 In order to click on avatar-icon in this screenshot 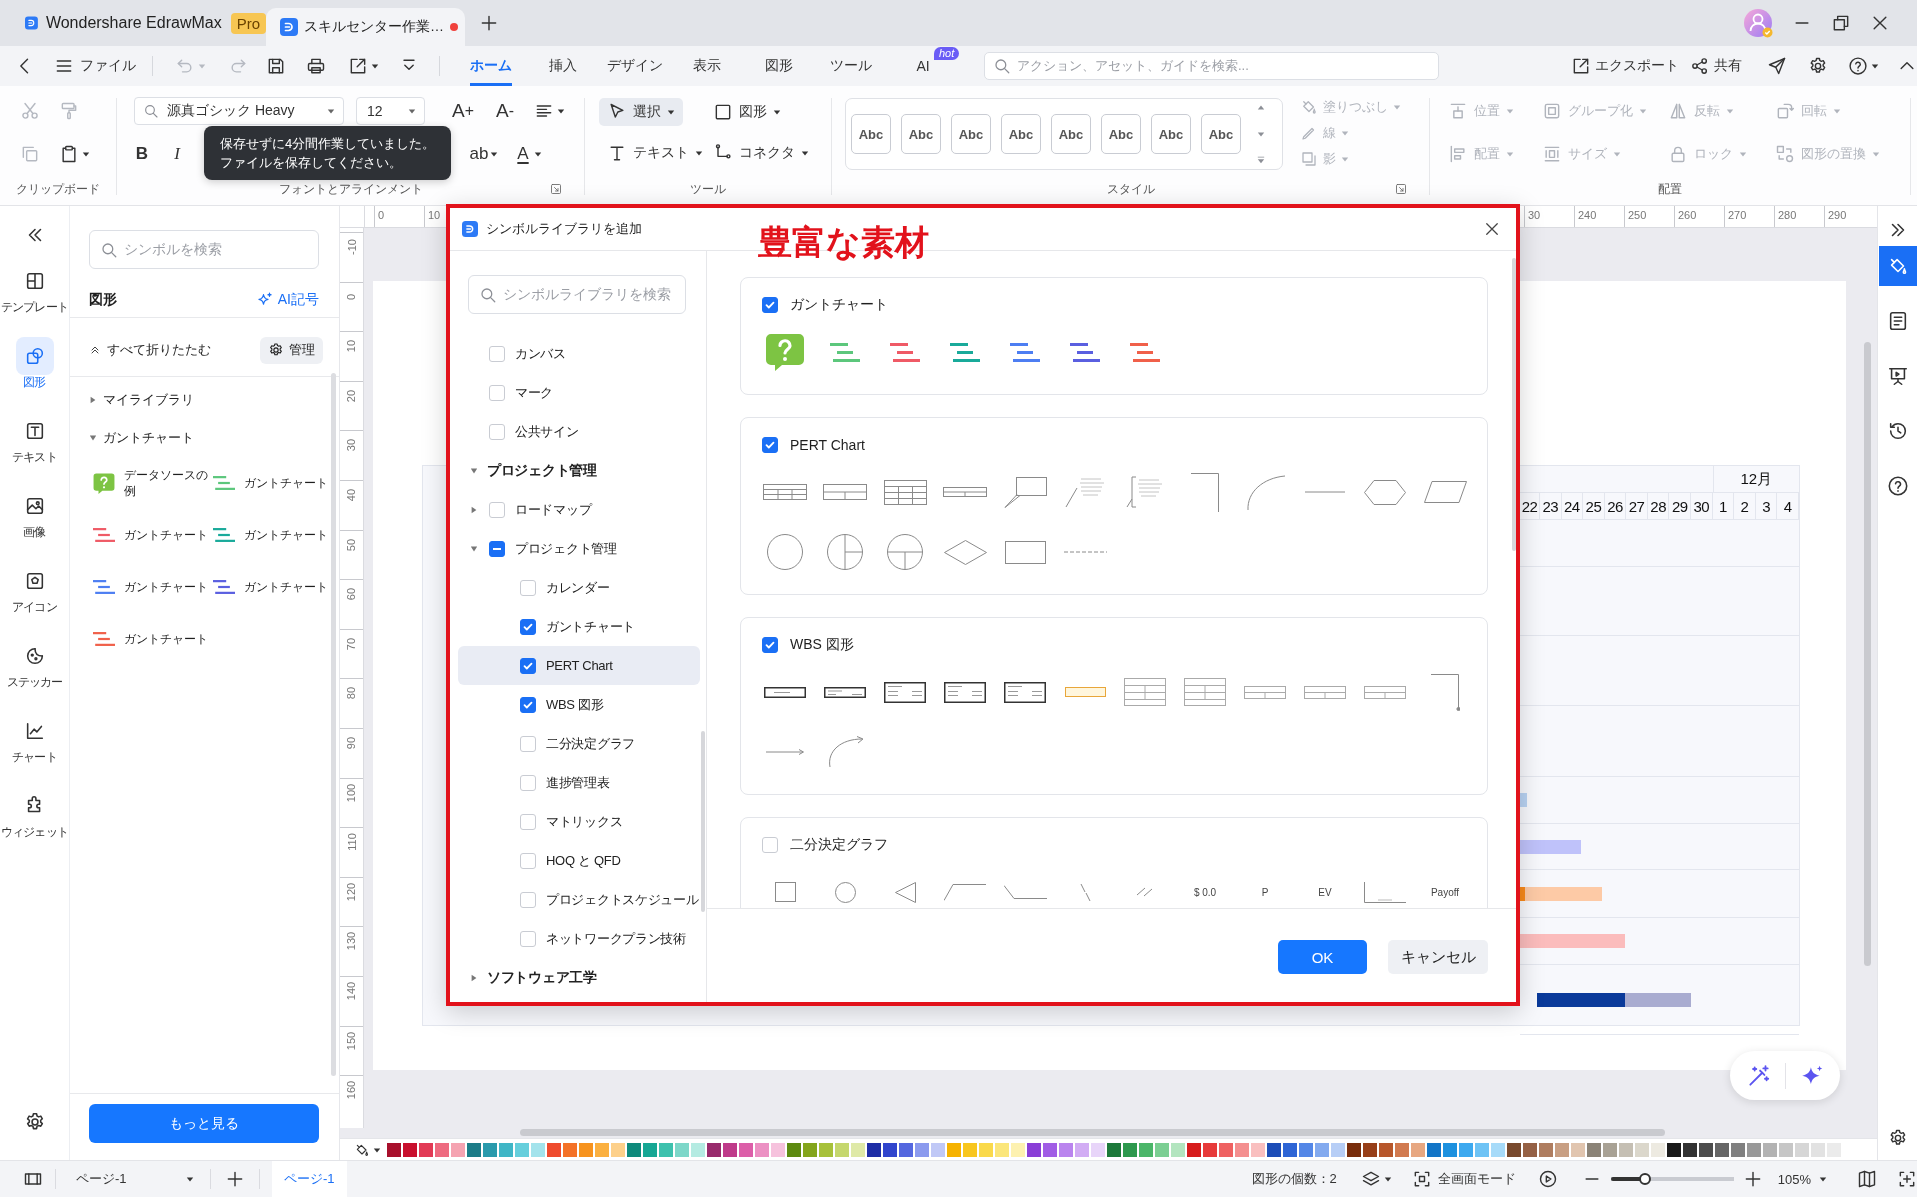, I will do `click(1758, 23)`.